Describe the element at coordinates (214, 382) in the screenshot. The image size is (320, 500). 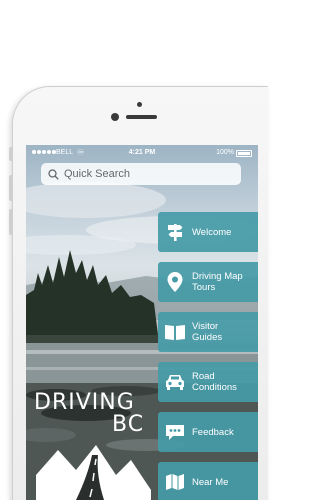
I see `menu-item-label: Road Conditions` at that location.